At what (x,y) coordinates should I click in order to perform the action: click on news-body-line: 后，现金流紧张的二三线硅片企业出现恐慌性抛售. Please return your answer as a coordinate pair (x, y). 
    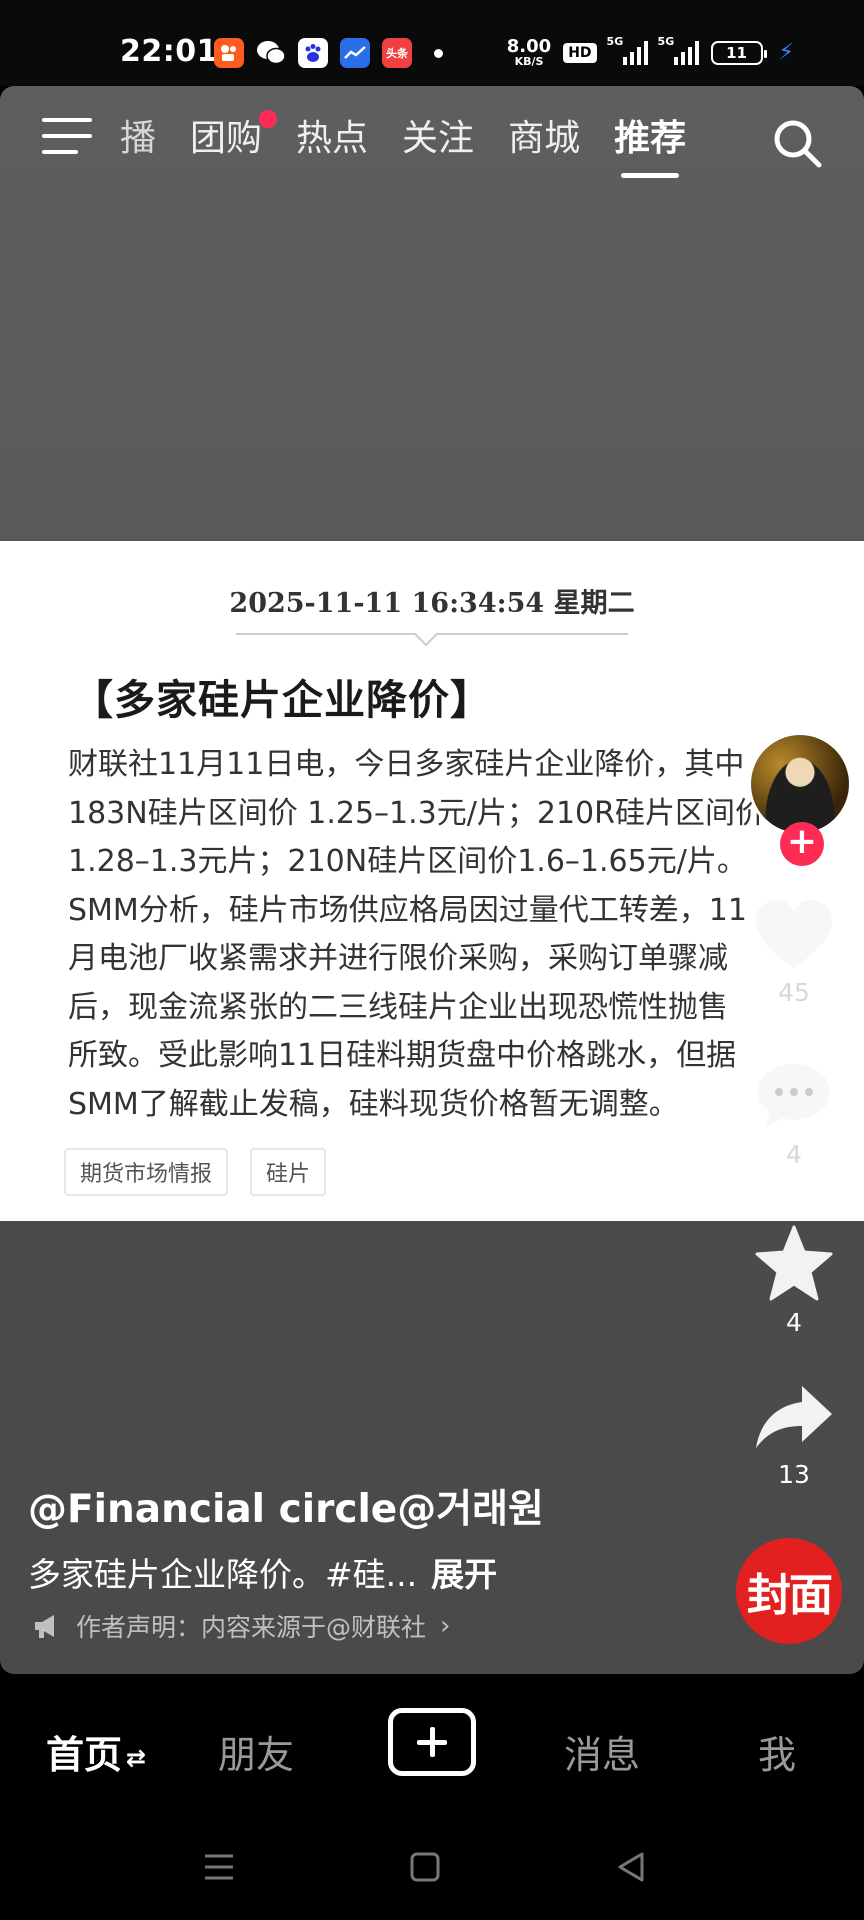
    Looking at the image, I should click on (398, 1007).